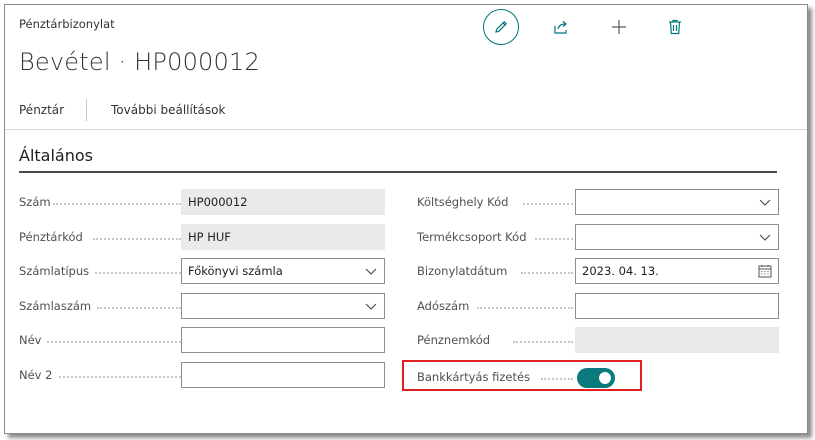 The height and width of the screenshot is (440, 815). What do you see at coordinates (677, 306) in the screenshot?
I see `adoszam-input` at bounding box center [677, 306].